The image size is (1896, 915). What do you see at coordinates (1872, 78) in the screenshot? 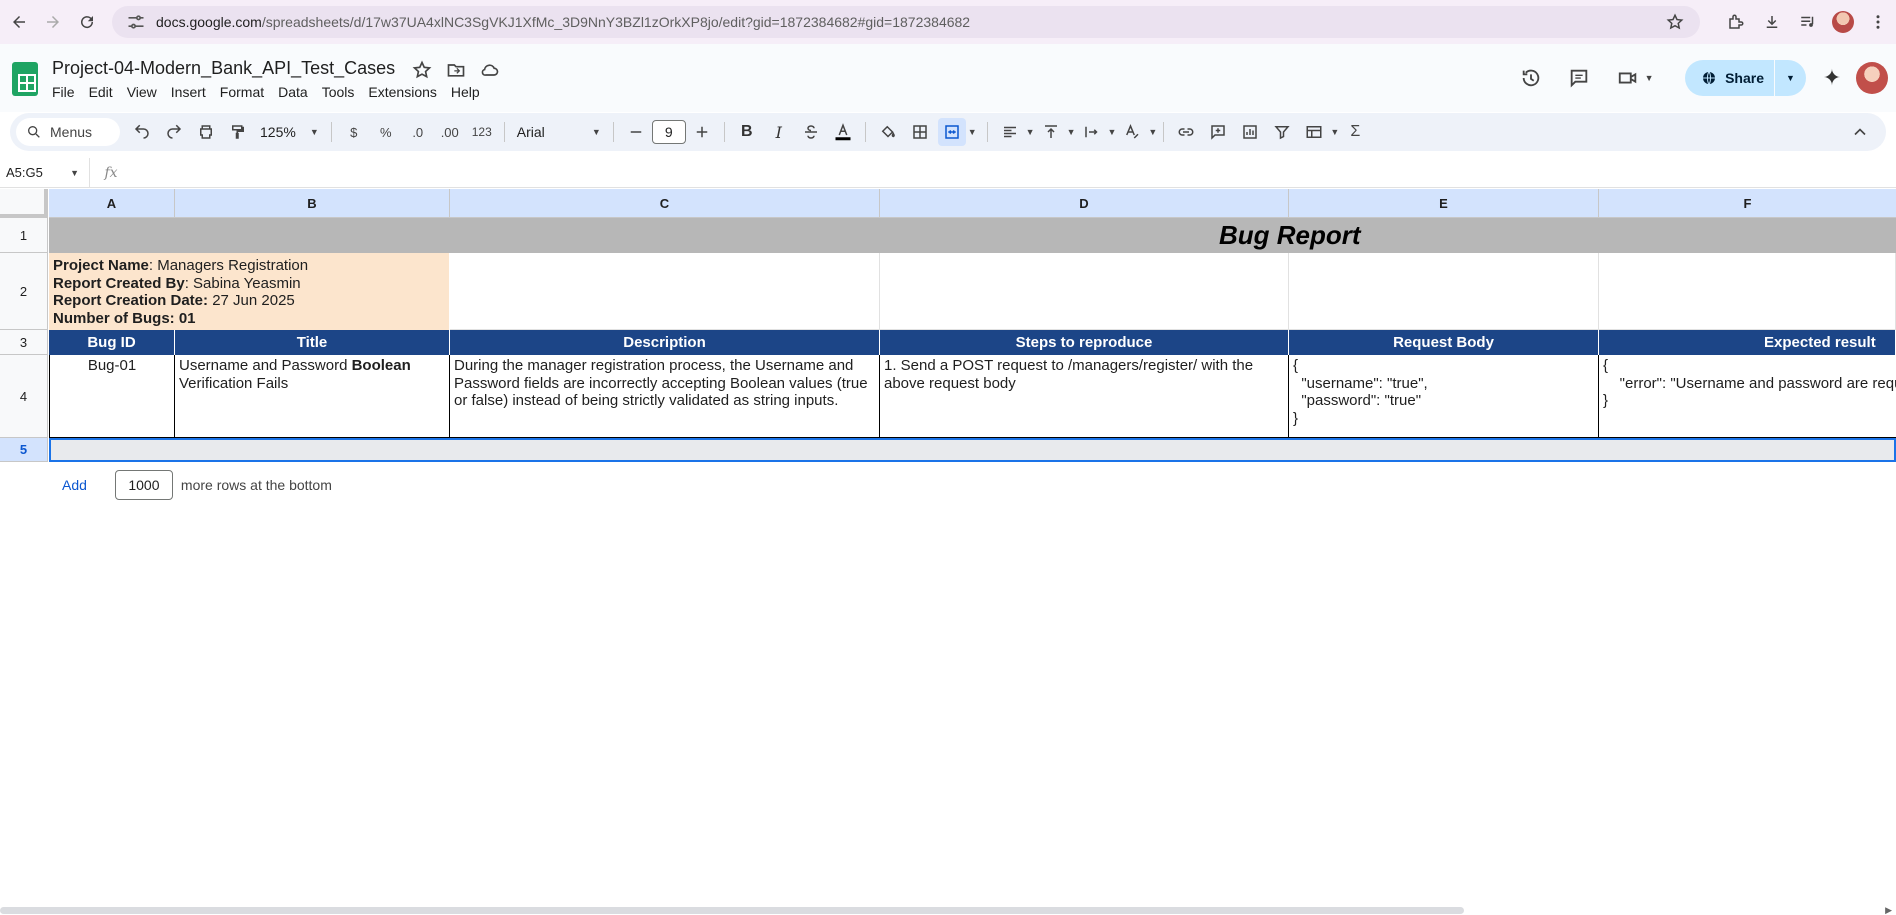
I see `account-avatar` at bounding box center [1872, 78].